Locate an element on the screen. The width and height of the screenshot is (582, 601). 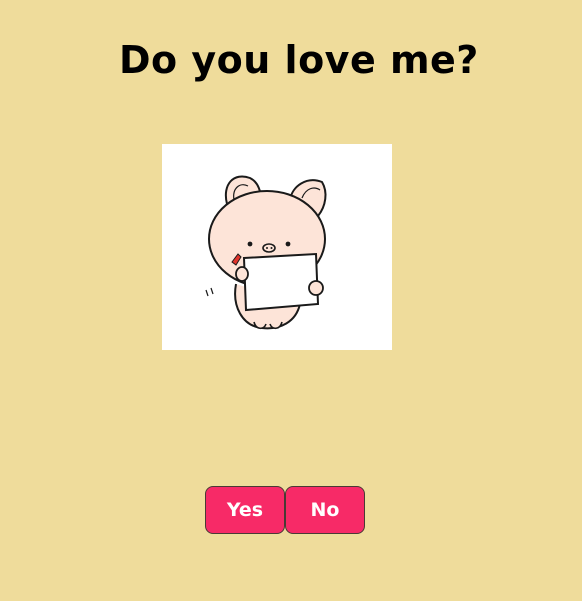
pig-illustration is located at coordinates (277, 247).